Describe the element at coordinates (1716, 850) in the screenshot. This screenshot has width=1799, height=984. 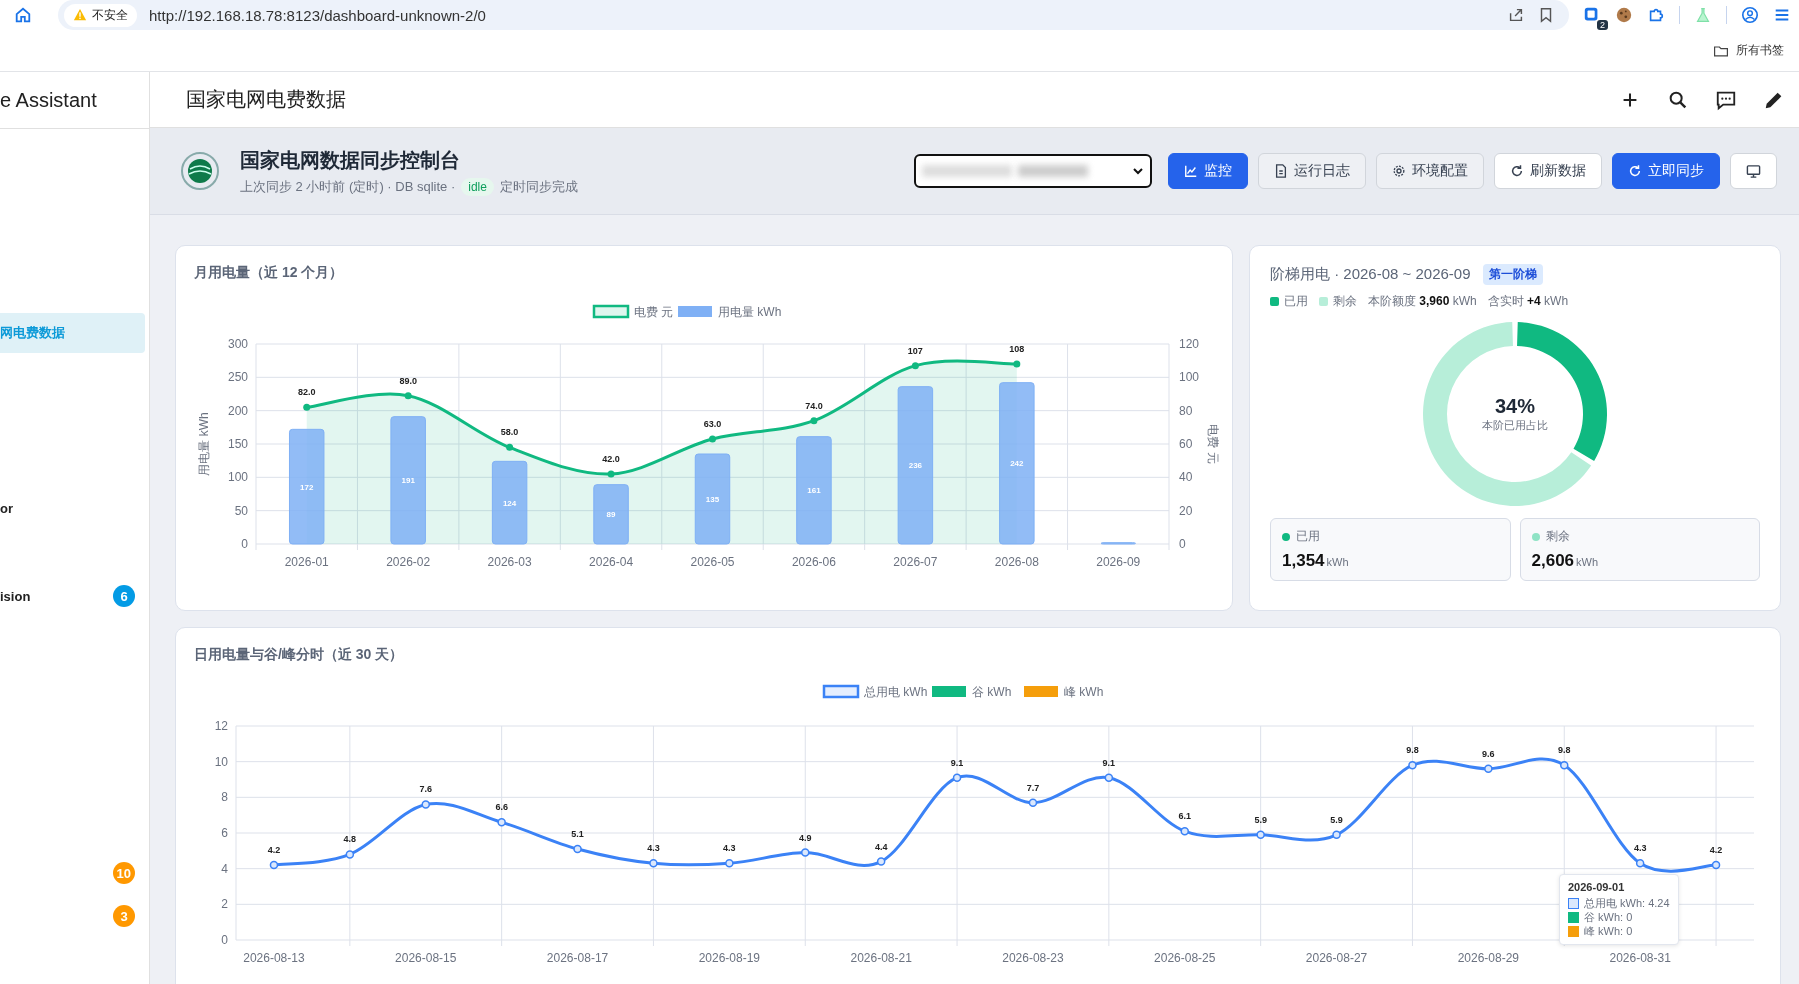
I see `point-value-label: 4.2` at that location.